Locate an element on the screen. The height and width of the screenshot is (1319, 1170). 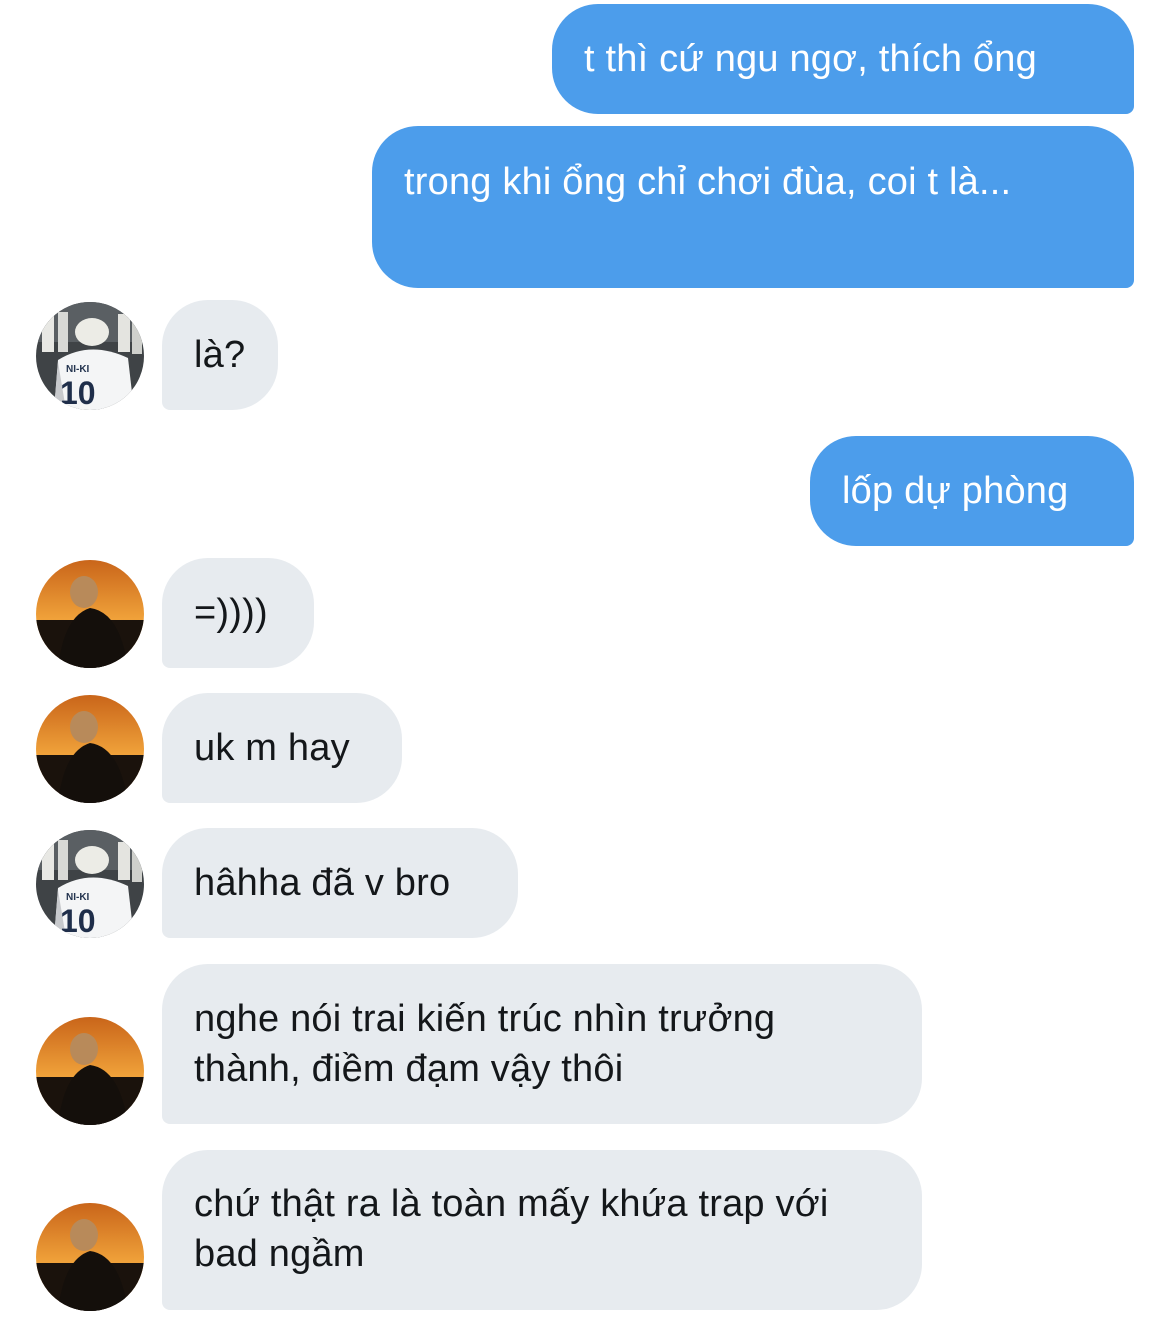
message-text: hâhha đã v bro is located at coordinates (322, 883).